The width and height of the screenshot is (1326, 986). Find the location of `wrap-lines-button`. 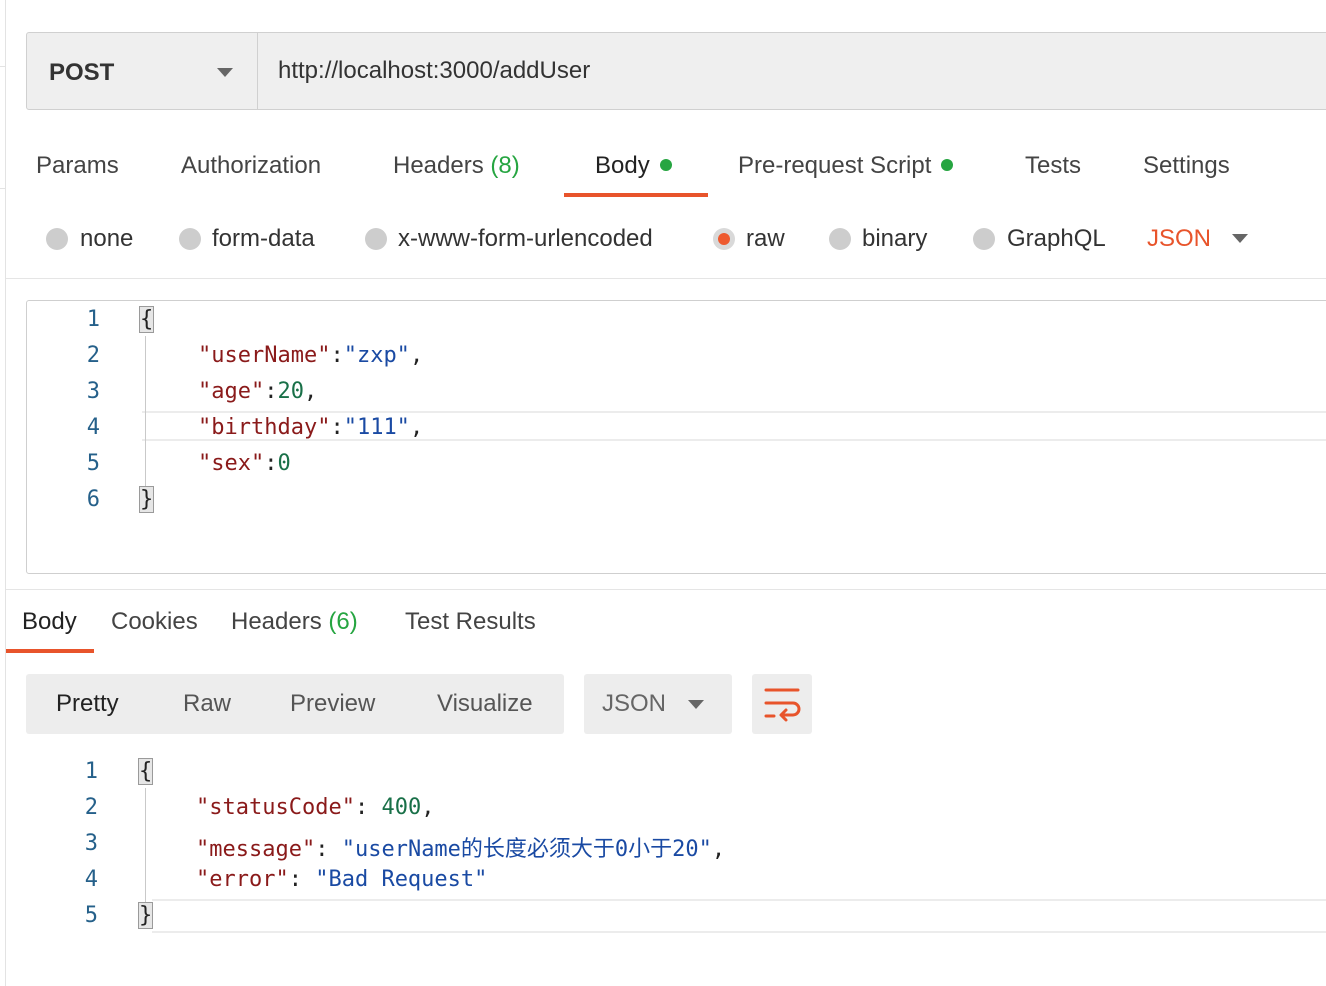

wrap-lines-button is located at coordinates (782, 704).